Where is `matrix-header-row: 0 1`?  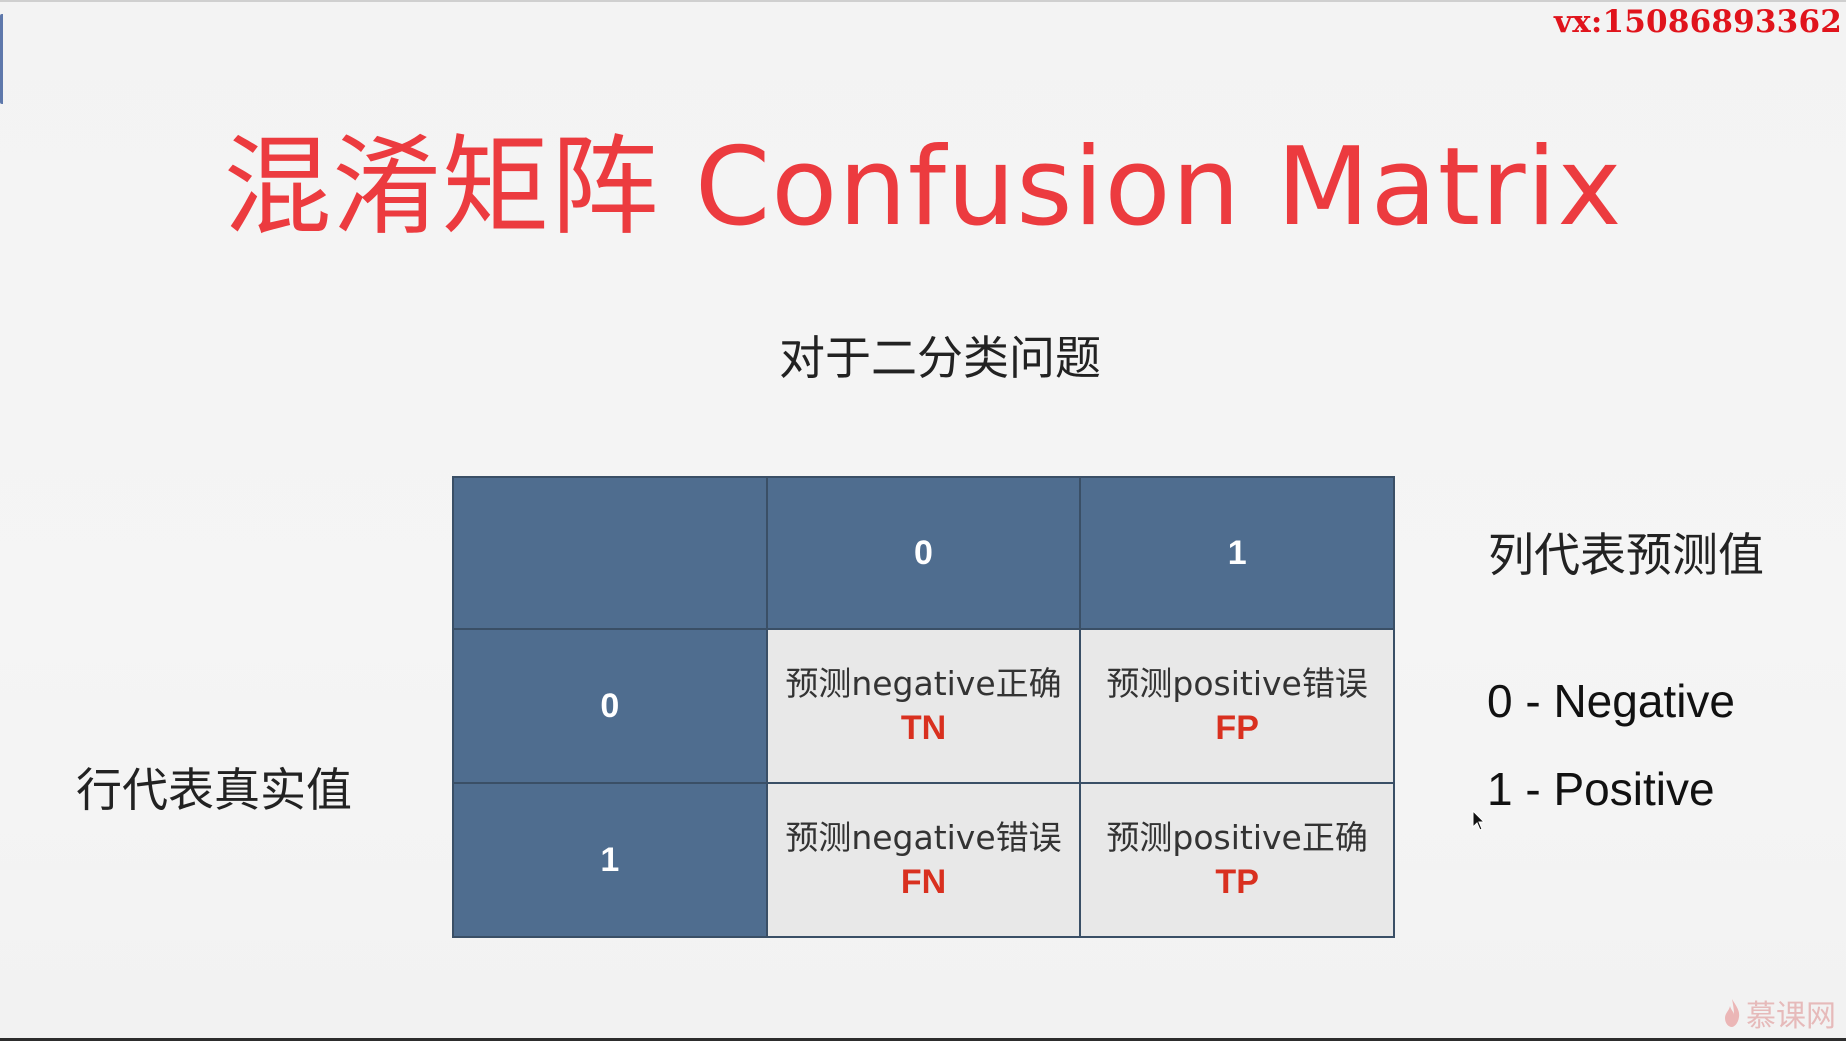 matrix-header-row: 0 1 is located at coordinates (923, 553).